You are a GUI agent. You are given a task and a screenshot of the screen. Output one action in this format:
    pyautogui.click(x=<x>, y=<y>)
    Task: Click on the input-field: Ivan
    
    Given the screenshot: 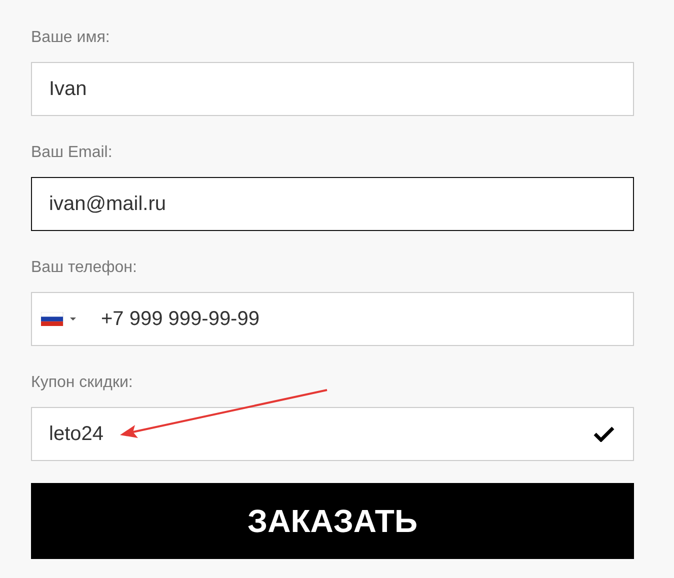 What is the action you would take?
    pyautogui.click(x=332, y=89)
    